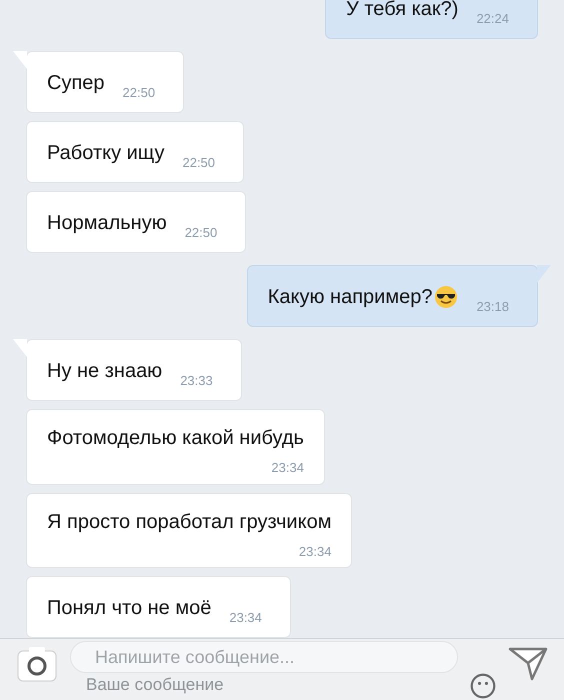  Describe the element at coordinates (147, 685) in the screenshot. I see `message-input-field: Ваше сообщение` at that location.